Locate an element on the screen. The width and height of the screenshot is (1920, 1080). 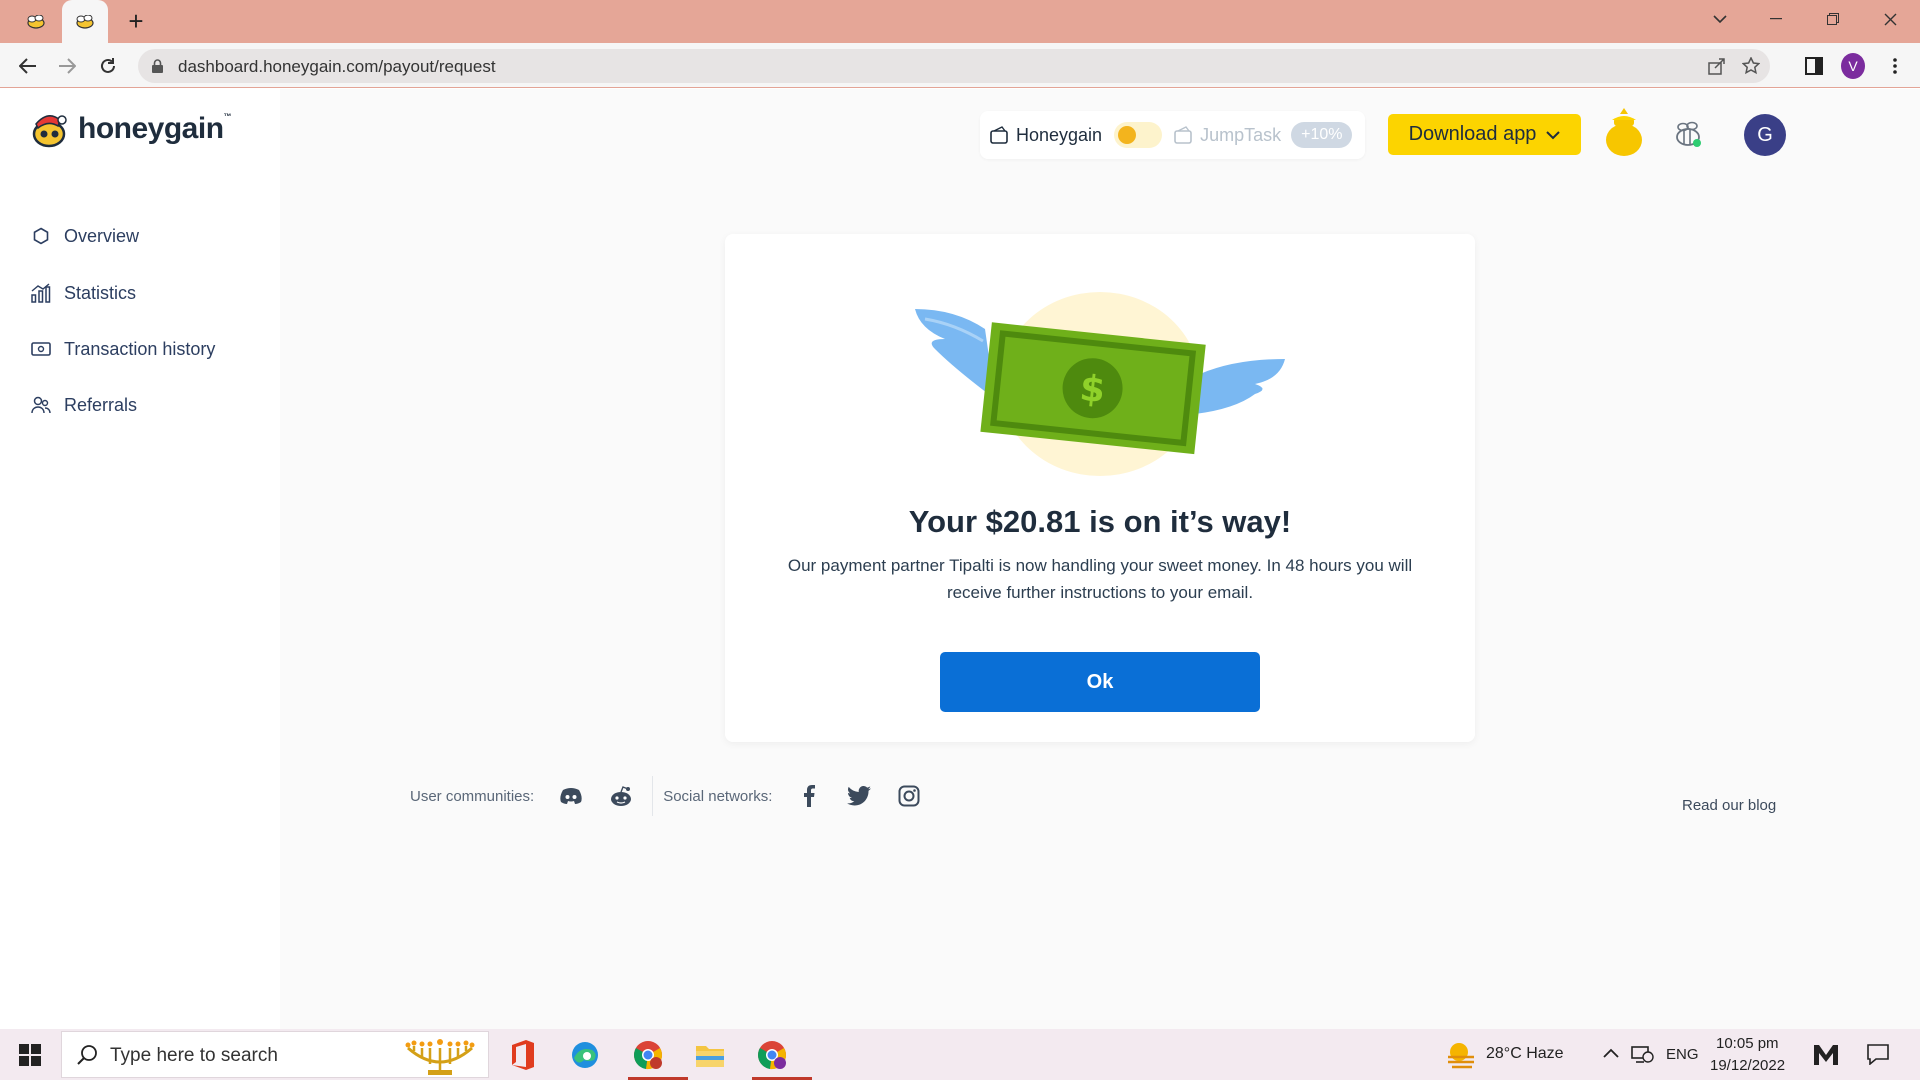
flying-money-illustration: $ is located at coordinates (1100, 384).